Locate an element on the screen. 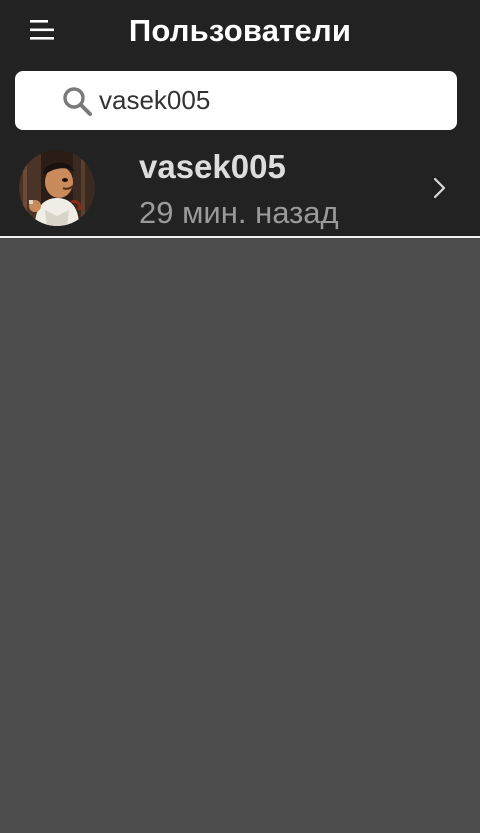 The image size is (480, 833). page-title: Пользователи is located at coordinates (240, 30).